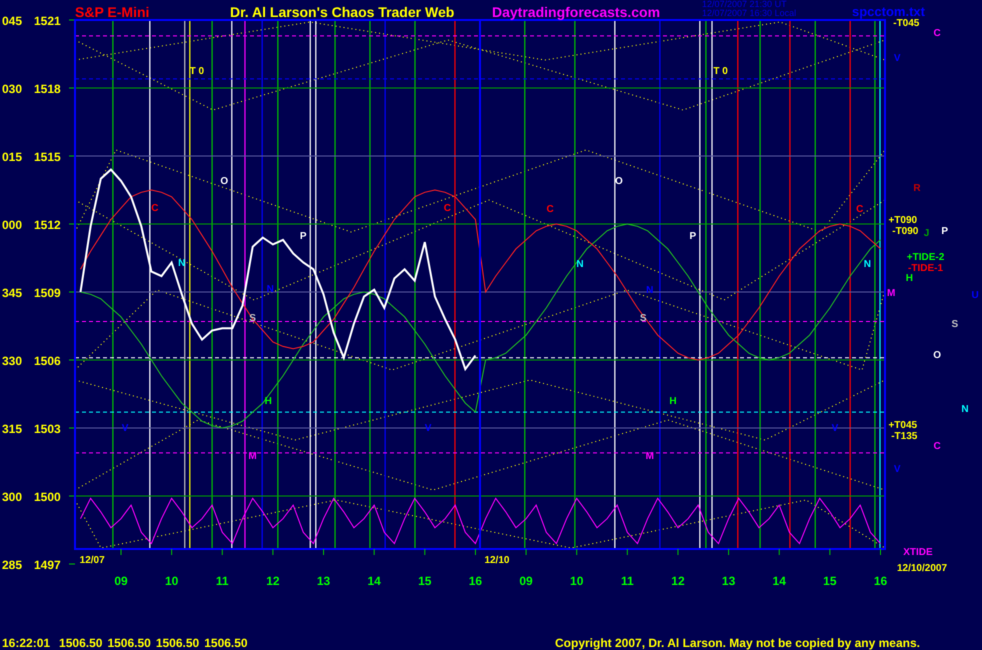  I want to click on y-axis-label: 1497, so click(47, 565).